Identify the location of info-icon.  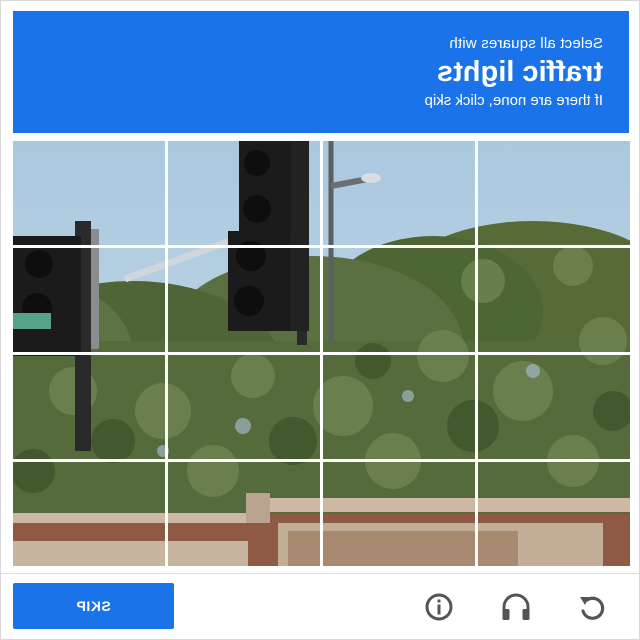
(439, 607).